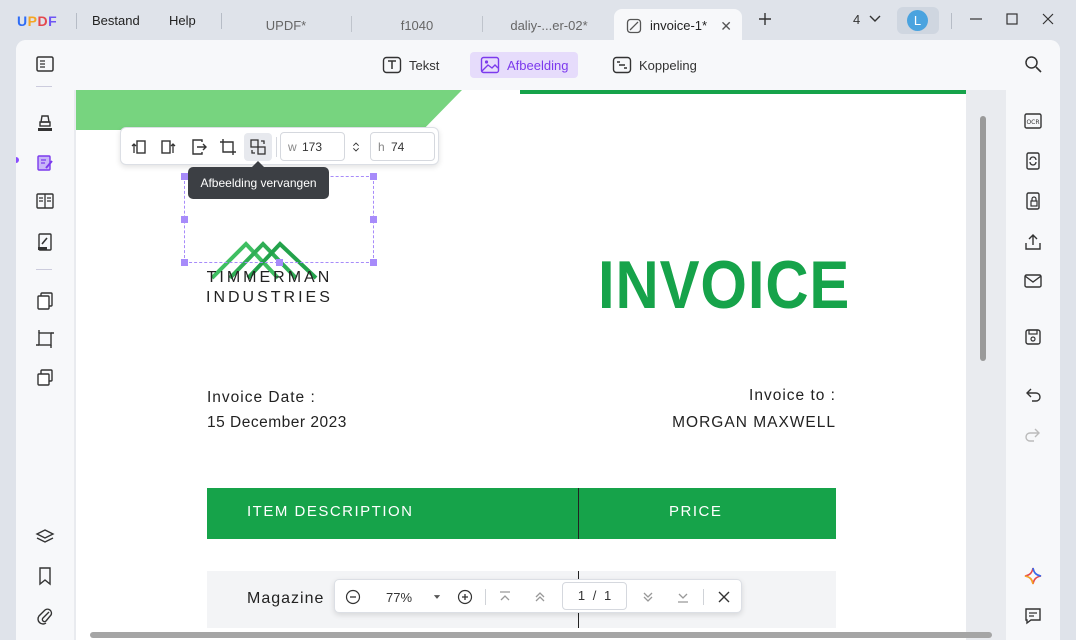 The height and width of the screenshot is (640, 1076). What do you see at coordinates (524, 65) in the screenshot?
I see `image-mode-button: Afbeelding` at bounding box center [524, 65].